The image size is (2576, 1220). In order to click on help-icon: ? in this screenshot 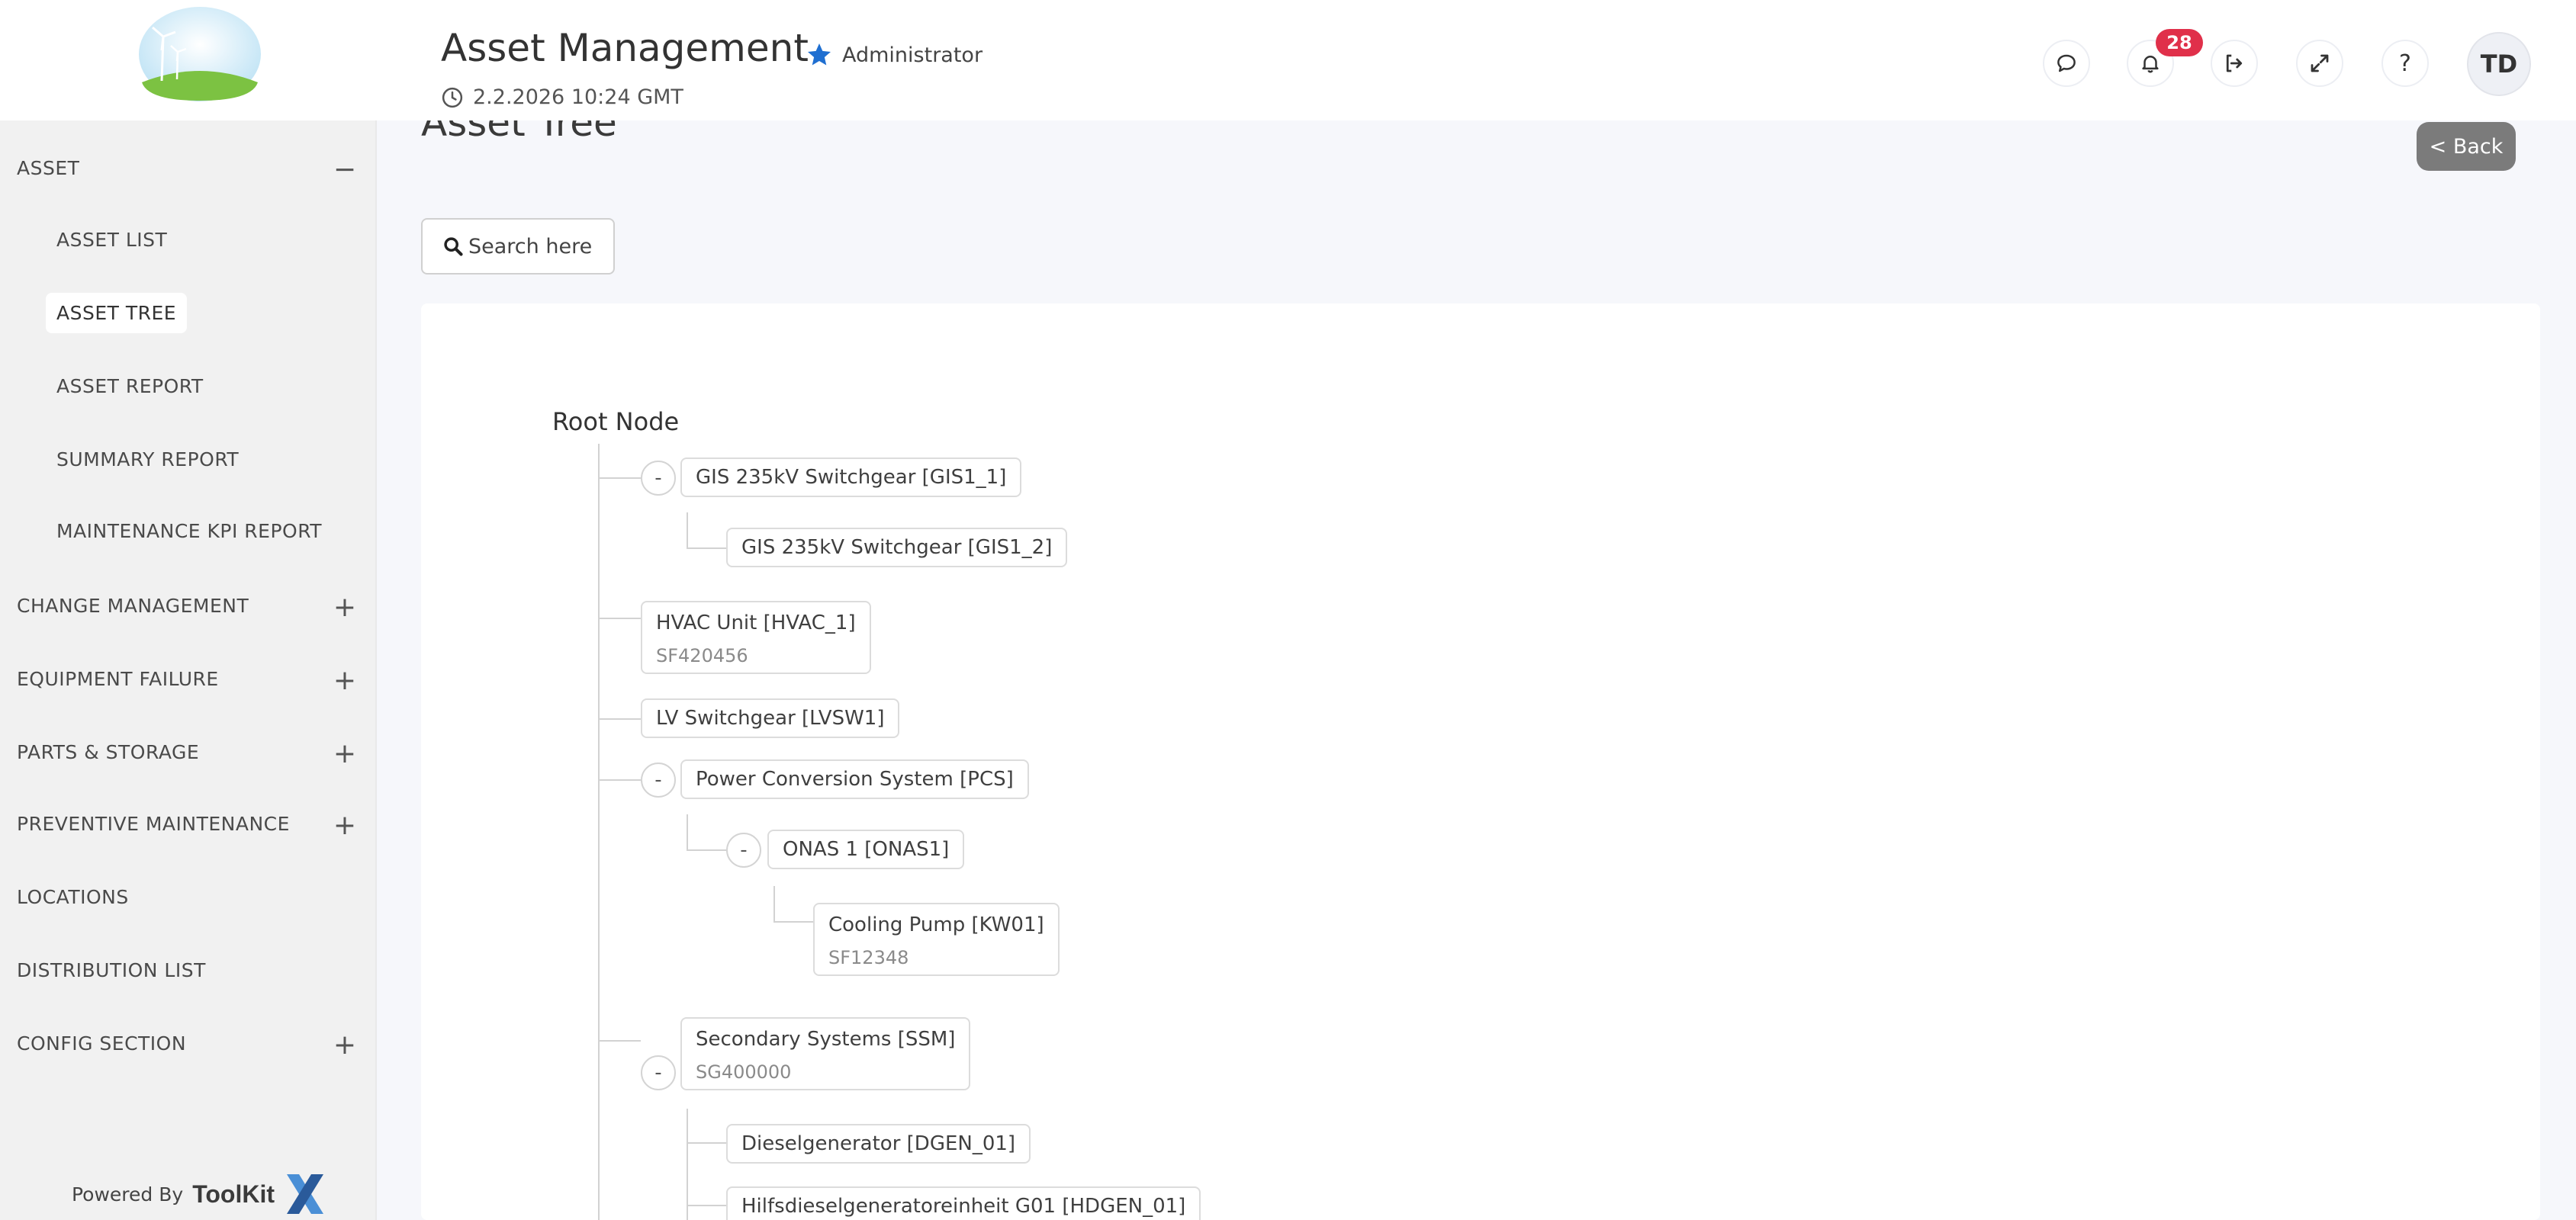, I will do `click(2405, 63)`.